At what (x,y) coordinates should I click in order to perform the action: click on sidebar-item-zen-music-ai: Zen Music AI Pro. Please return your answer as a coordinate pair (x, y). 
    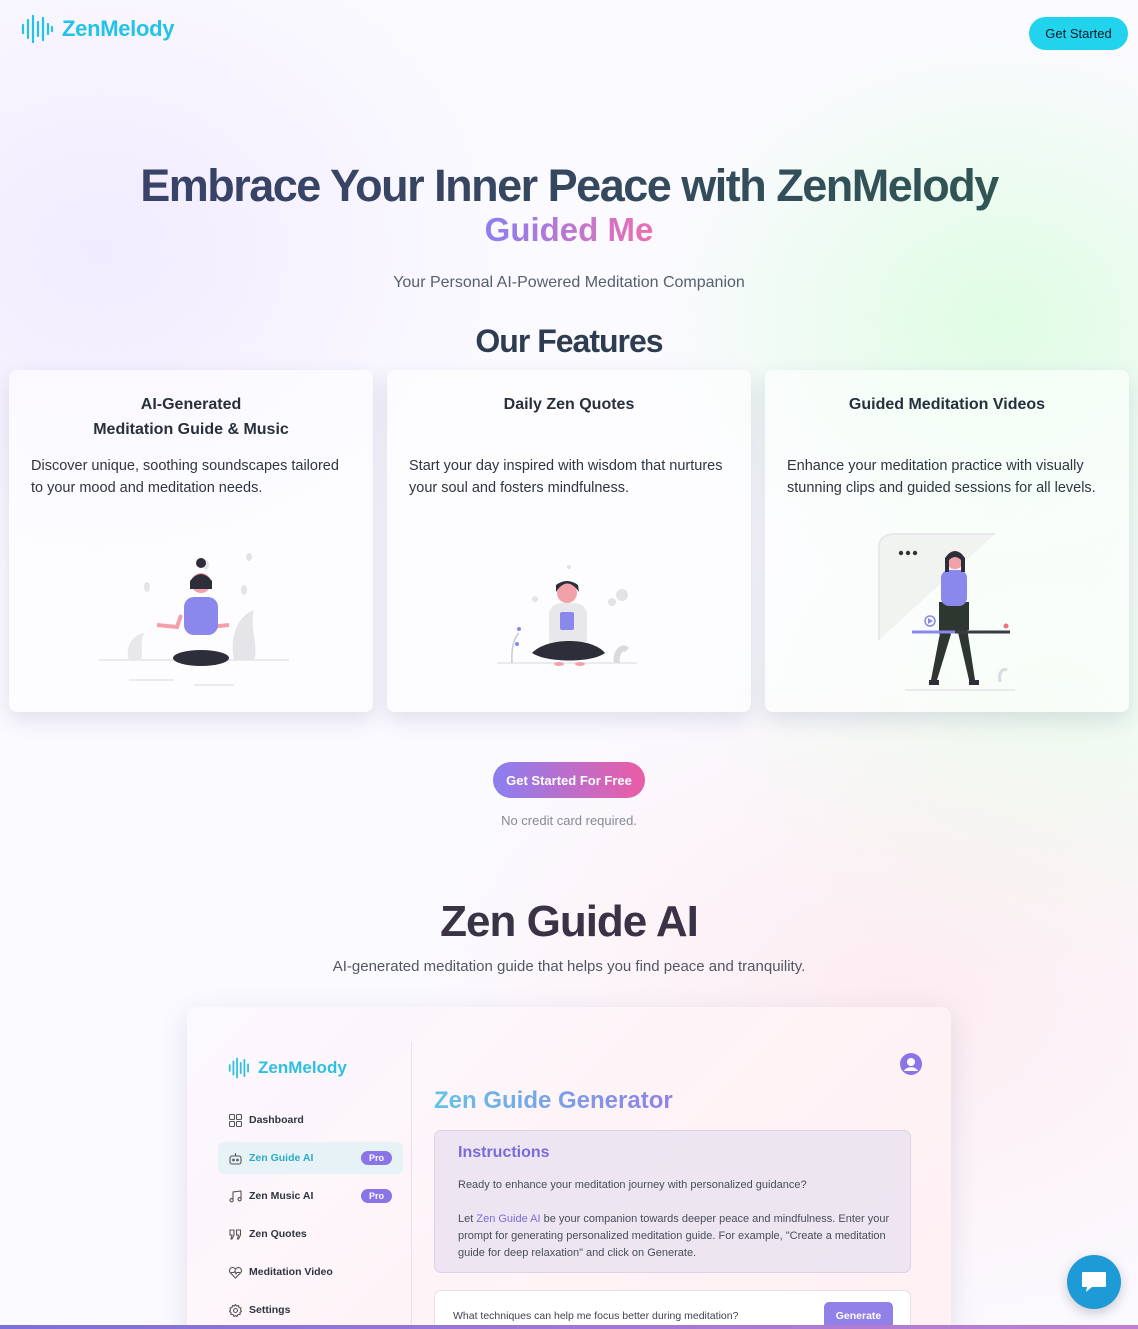
    Looking at the image, I should click on (310, 1196).